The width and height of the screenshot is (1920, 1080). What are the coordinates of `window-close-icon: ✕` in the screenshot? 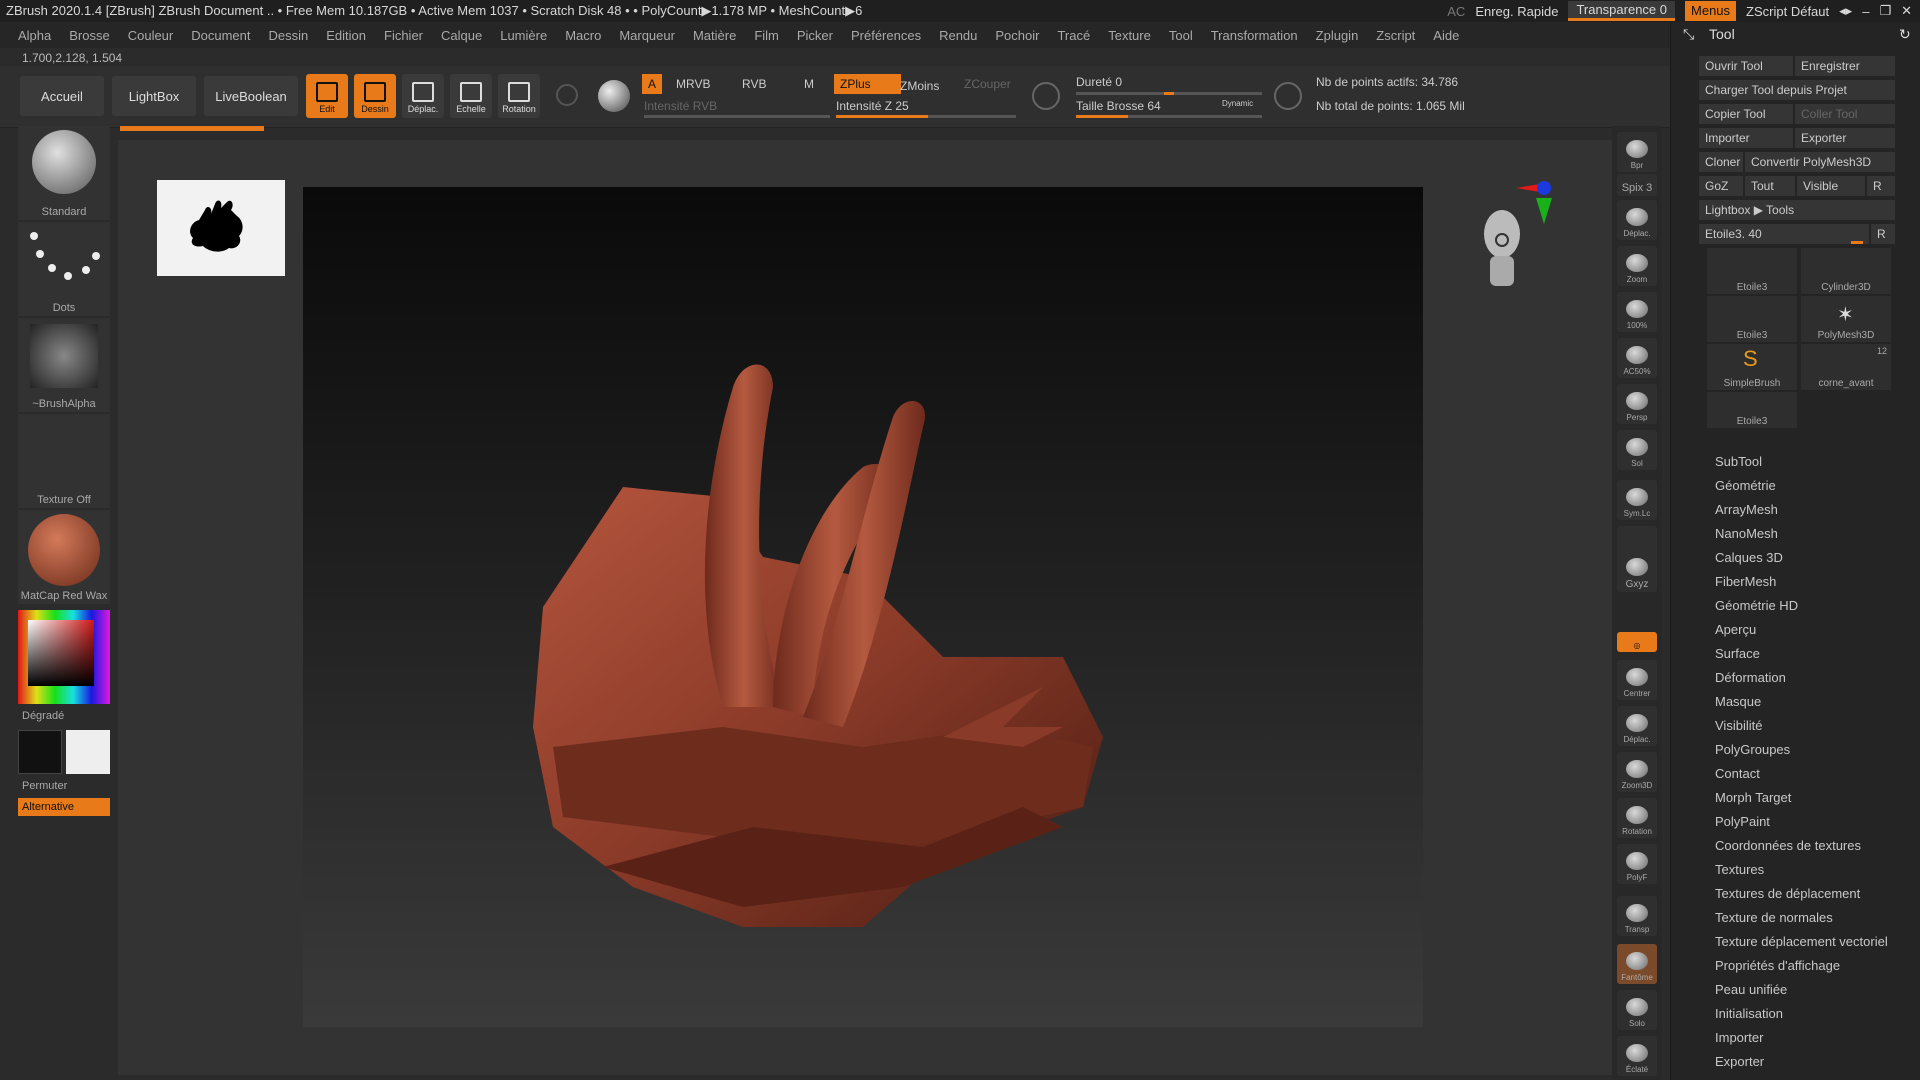 It's located at (1906, 11).